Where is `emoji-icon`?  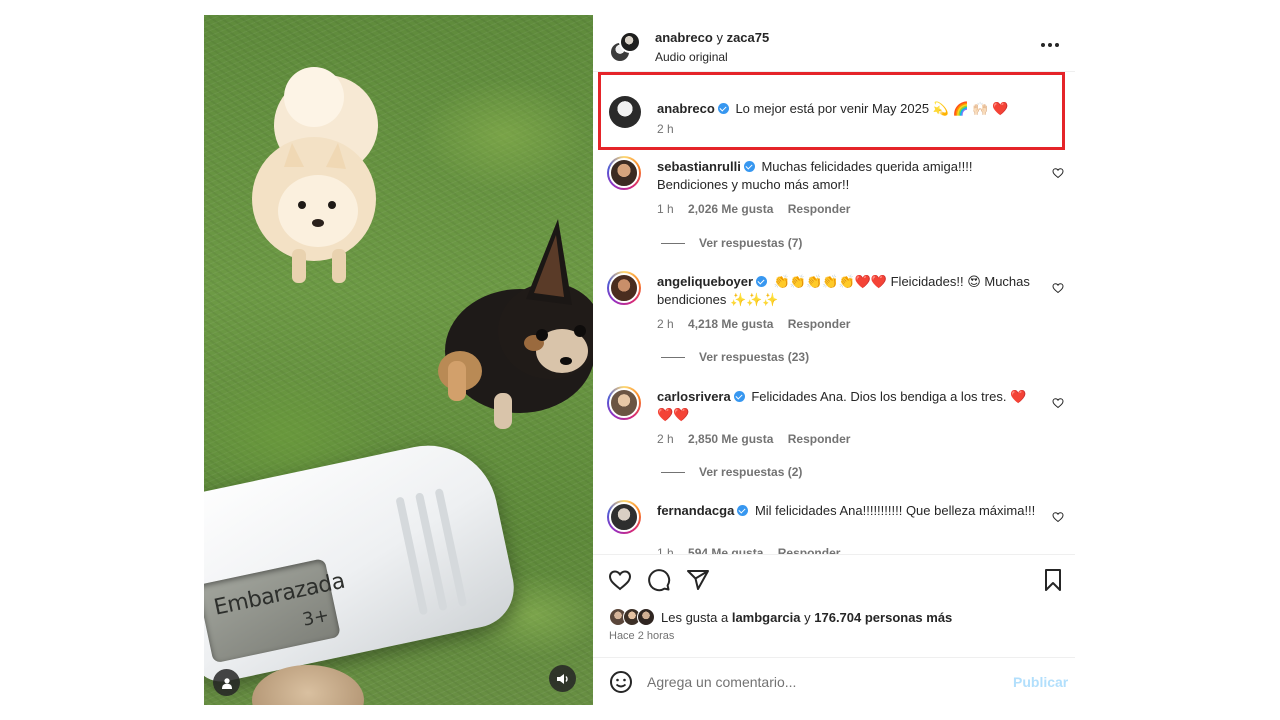
emoji-icon is located at coordinates (621, 682).